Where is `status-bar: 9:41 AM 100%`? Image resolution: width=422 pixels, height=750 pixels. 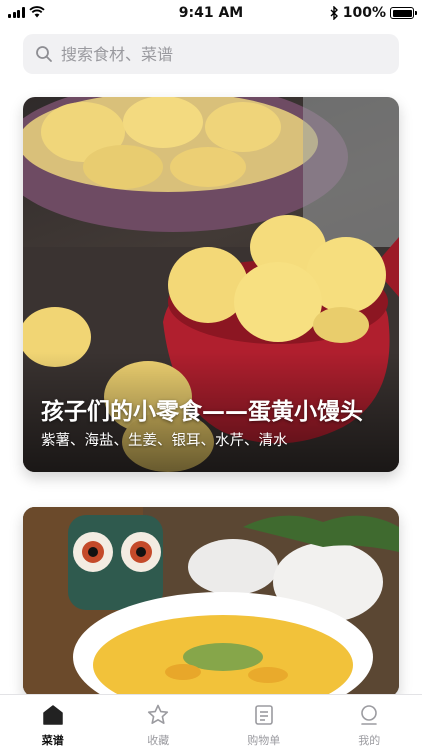
status-bar: 9:41 AM 100% is located at coordinates (211, 13).